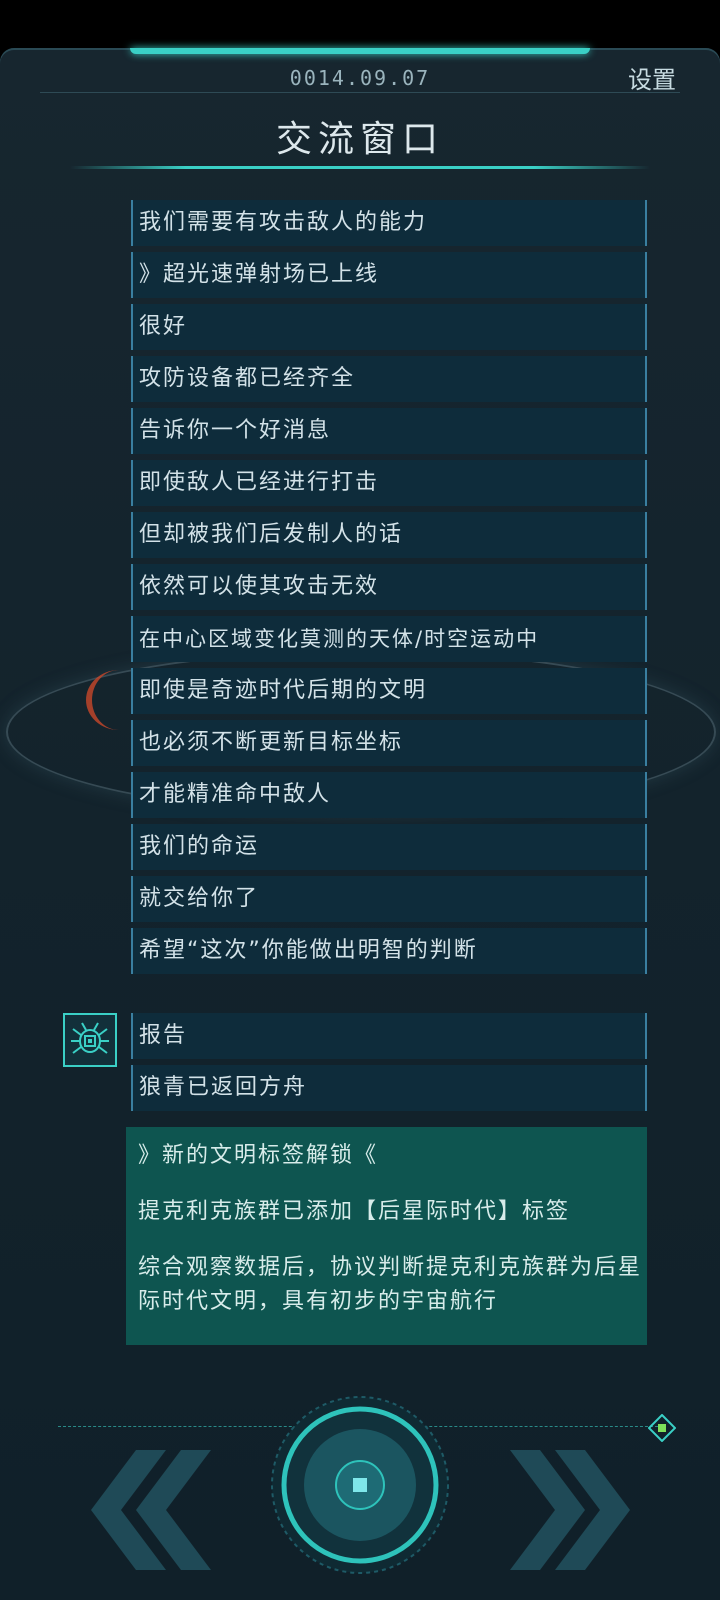  I want to click on message-item: 我们需要有攻击敌人的能力, so click(389, 223).